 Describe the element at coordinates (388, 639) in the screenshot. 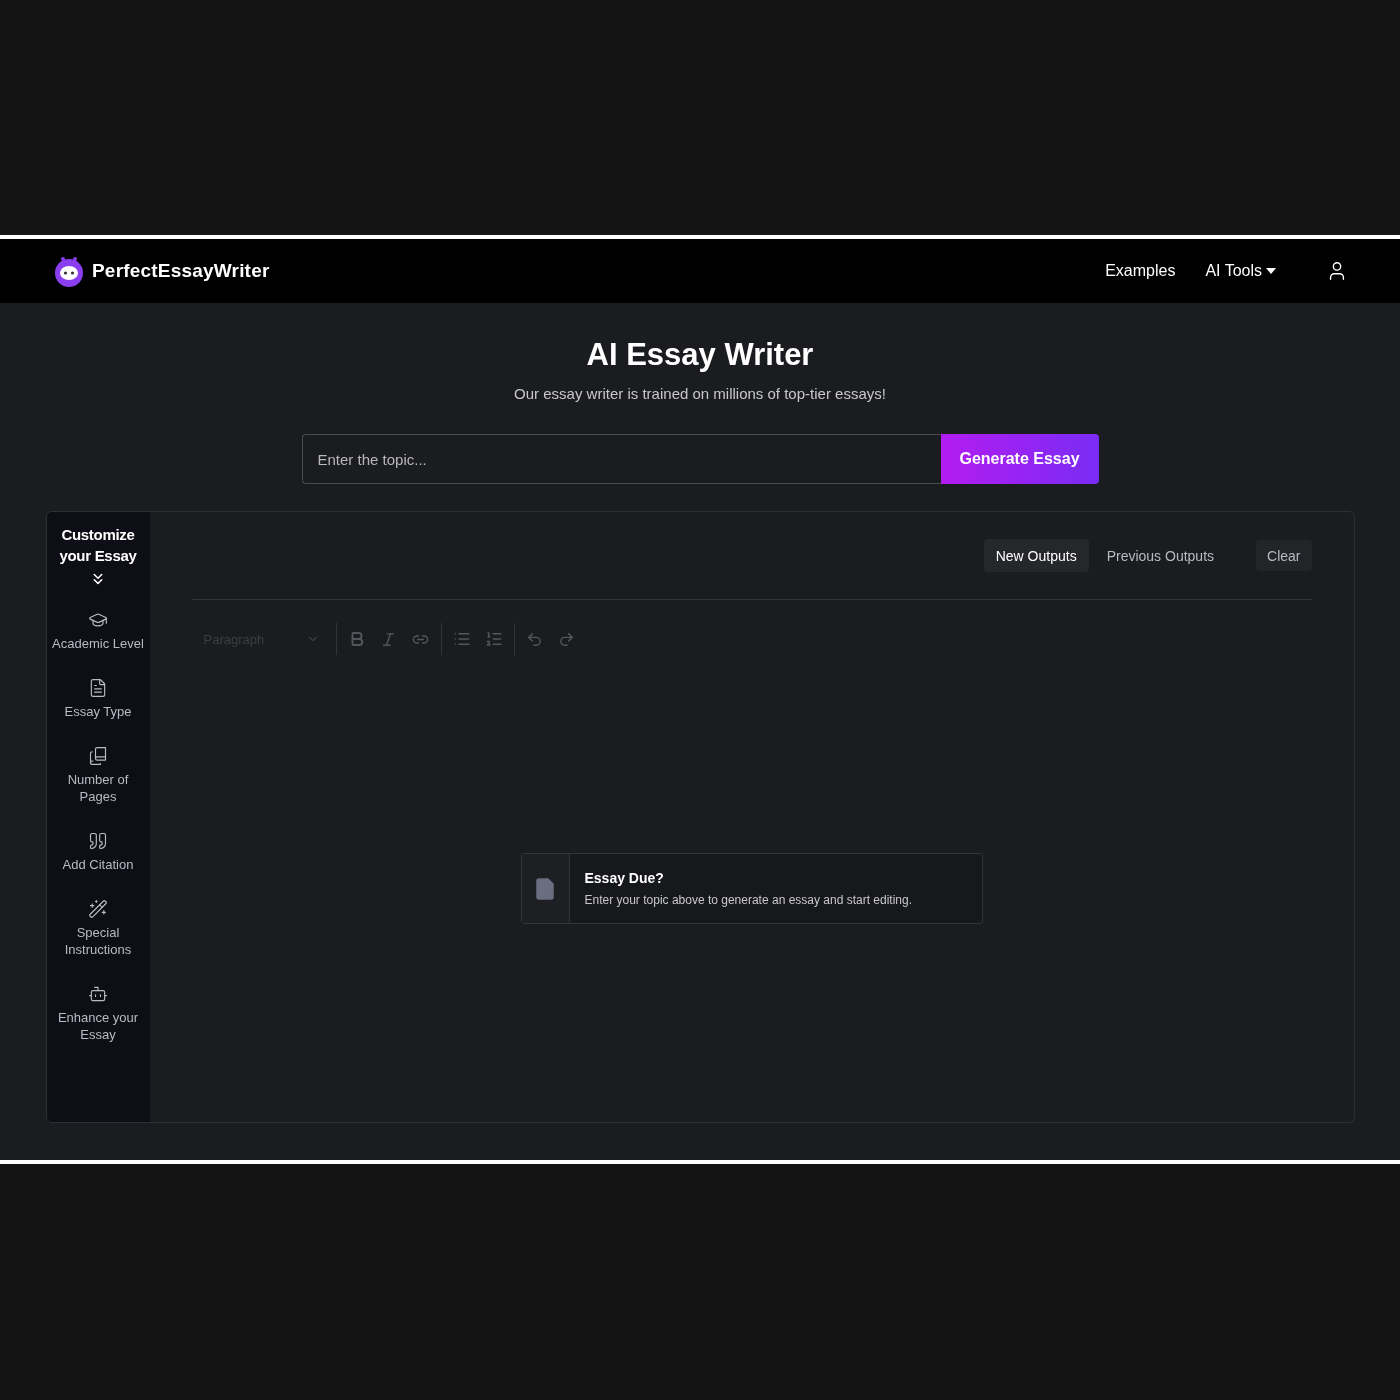

I see `italic-icon` at that location.